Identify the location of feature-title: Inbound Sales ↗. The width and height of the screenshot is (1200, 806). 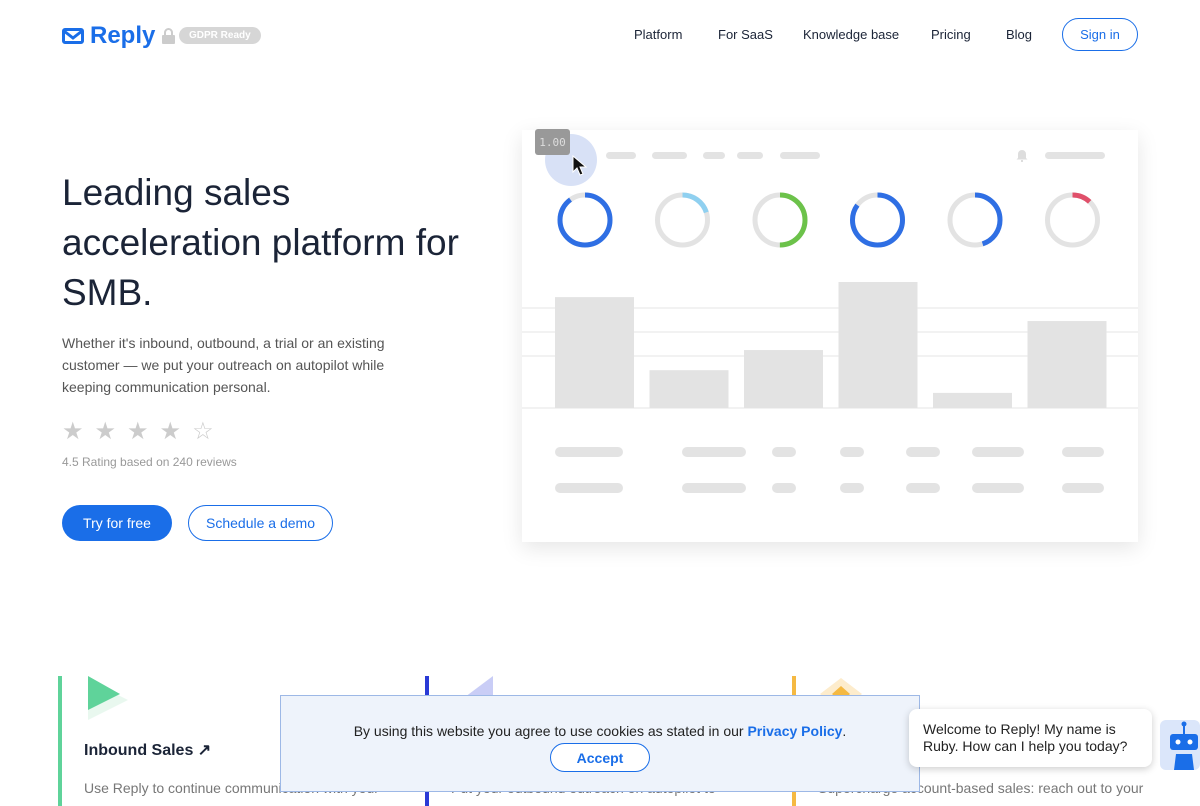
(147, 750).